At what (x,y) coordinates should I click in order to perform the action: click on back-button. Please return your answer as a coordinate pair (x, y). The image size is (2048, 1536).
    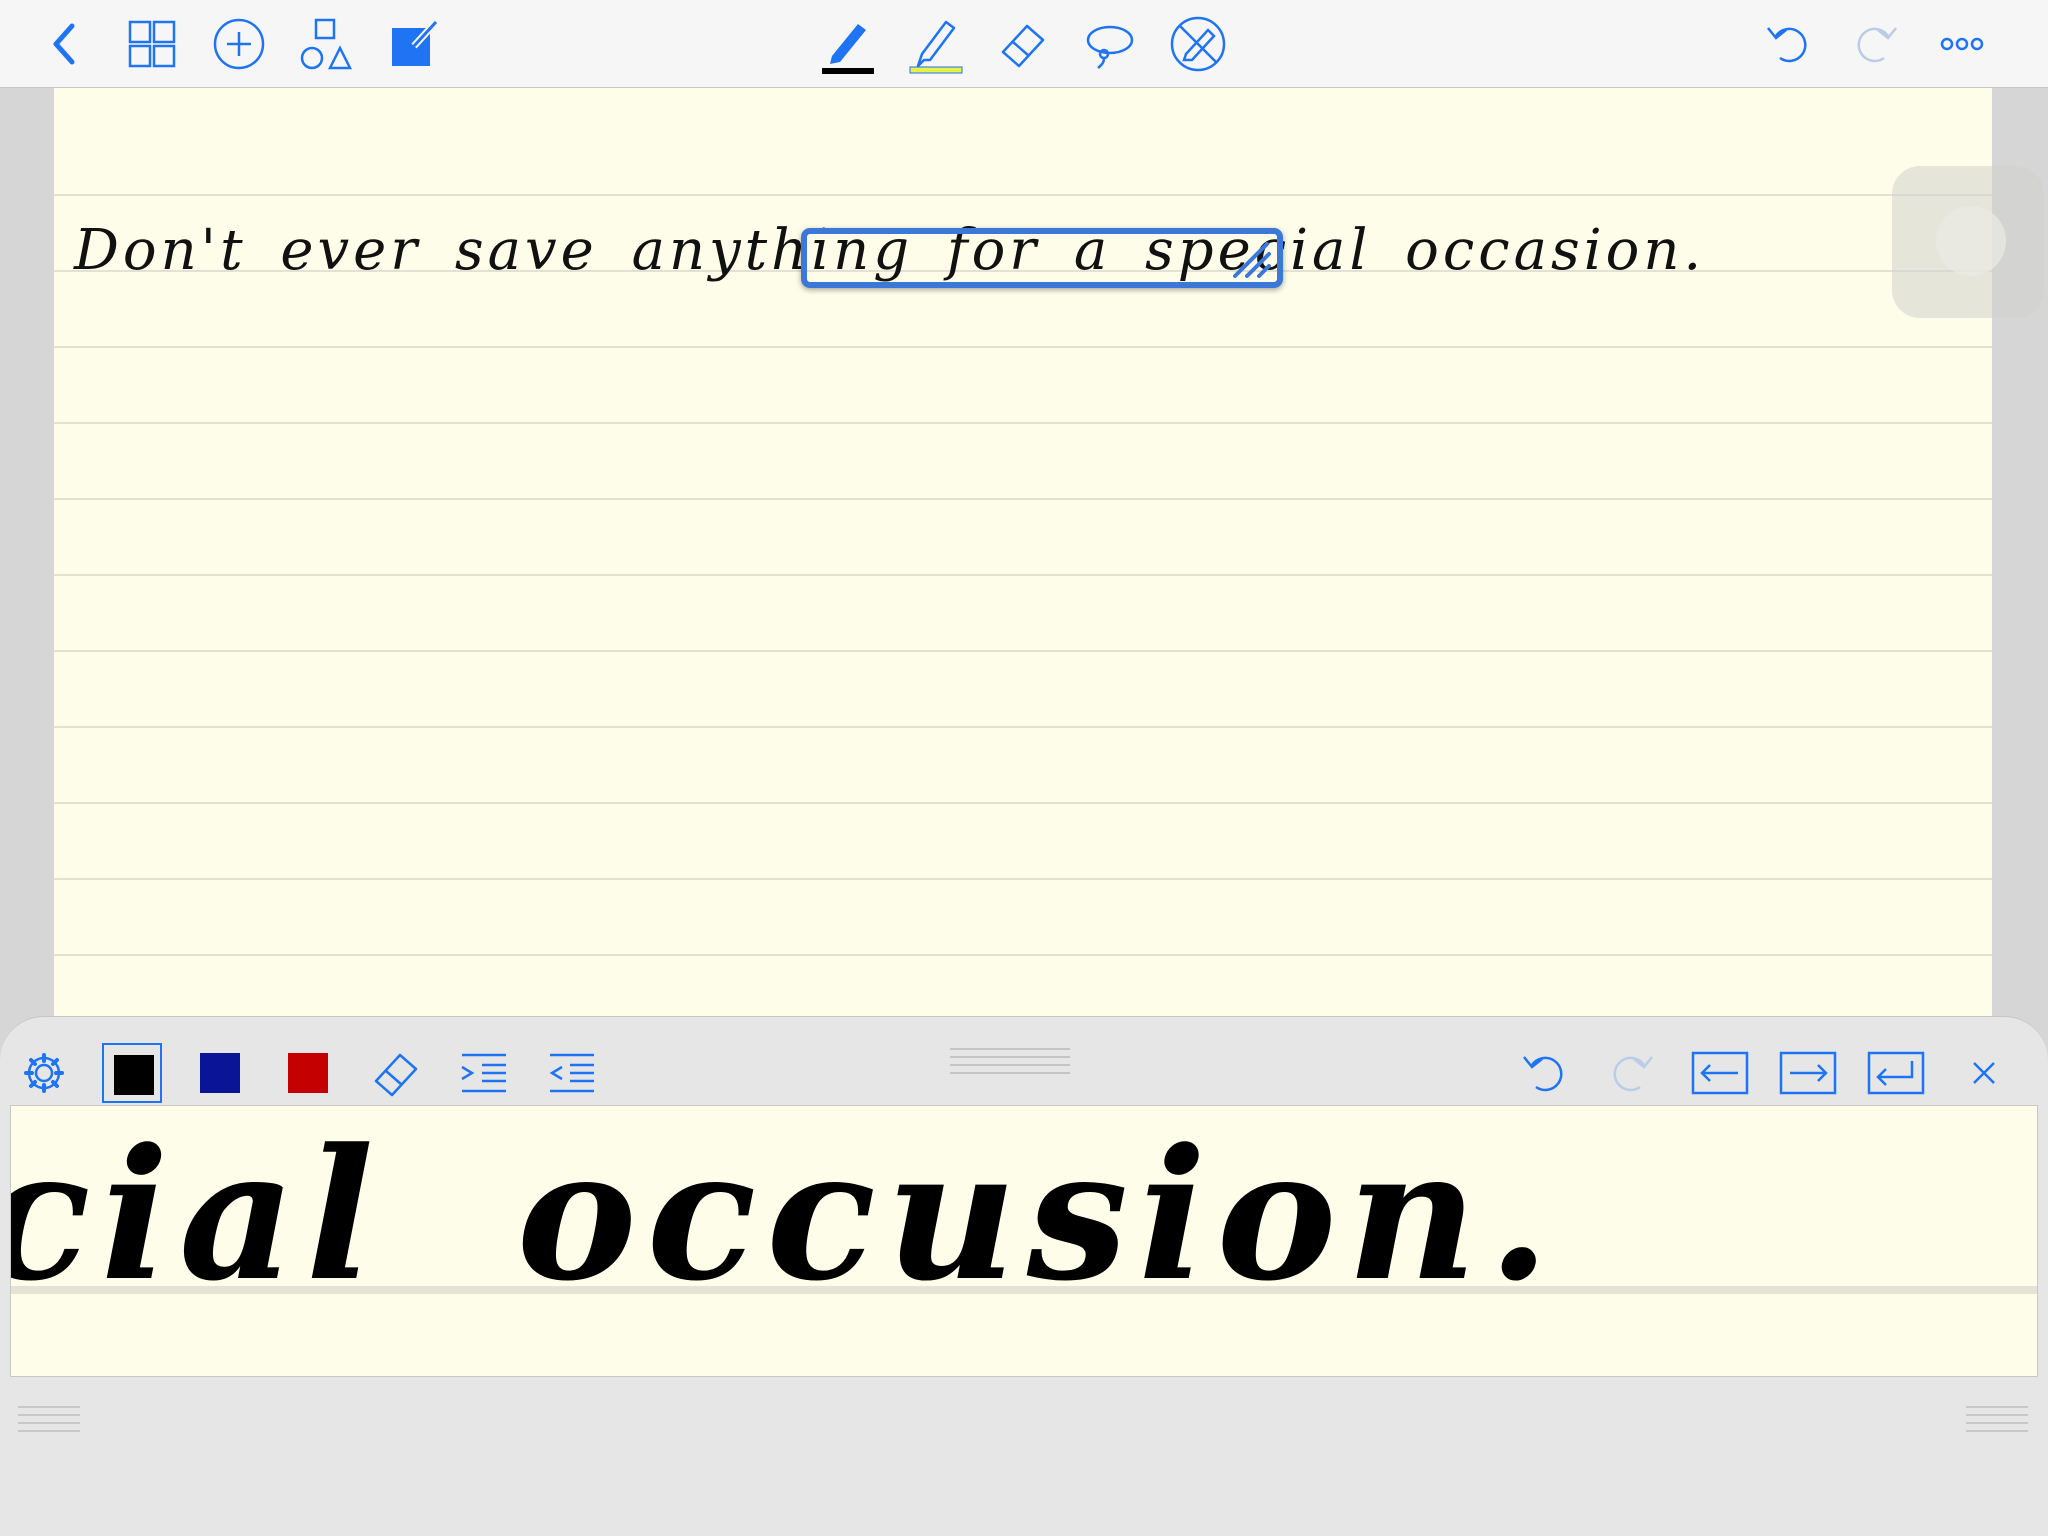
    Looking at the image, I should click on (66, 44).